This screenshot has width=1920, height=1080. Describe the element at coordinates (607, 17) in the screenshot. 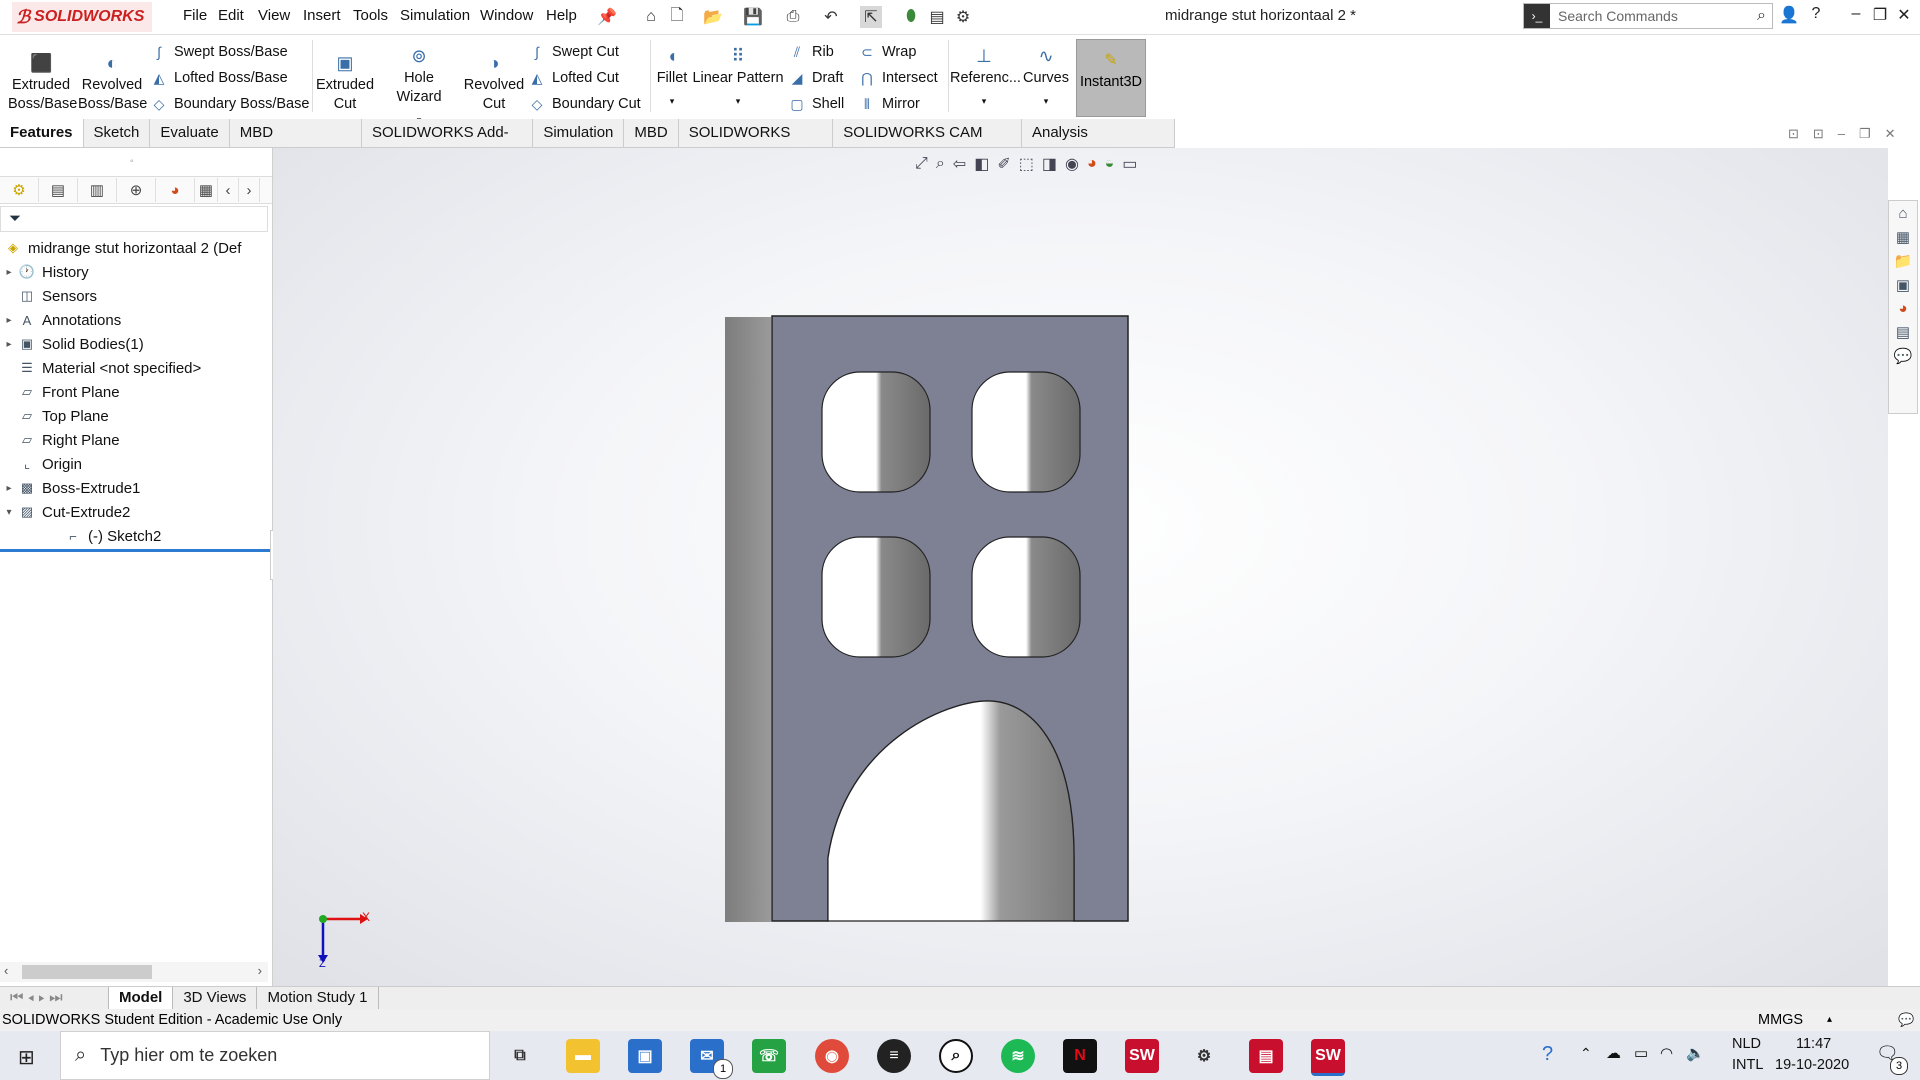

I see `pin-icon: 📌` at that location.